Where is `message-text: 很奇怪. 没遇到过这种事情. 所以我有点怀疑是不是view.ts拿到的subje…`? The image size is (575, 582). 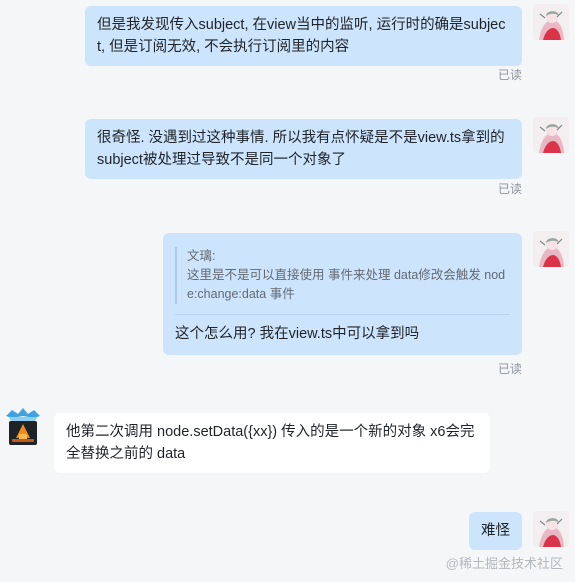
message-text: 很奇怪. 没遇到过这种事情. 所以我有点怀疑是不是view.ts拿到的subje… is located at coordinates (301, 149).